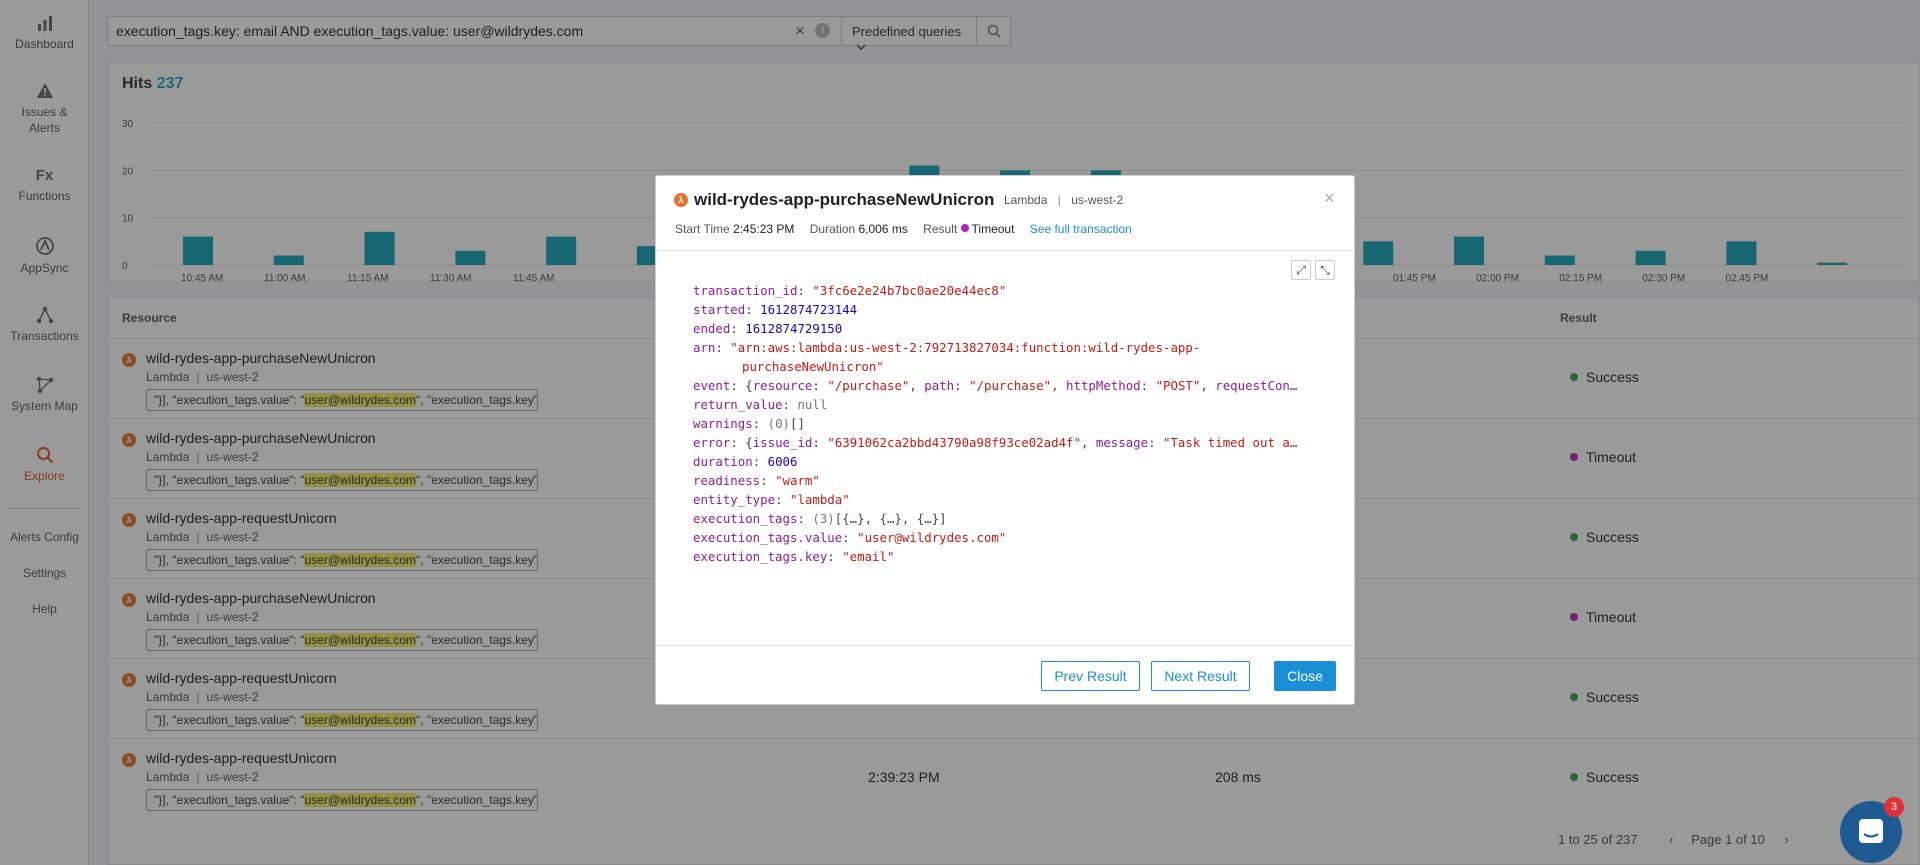 The height and width of the screenshot is (865, 1920). I want to click on close-icon: ×, so click(1329, 198).